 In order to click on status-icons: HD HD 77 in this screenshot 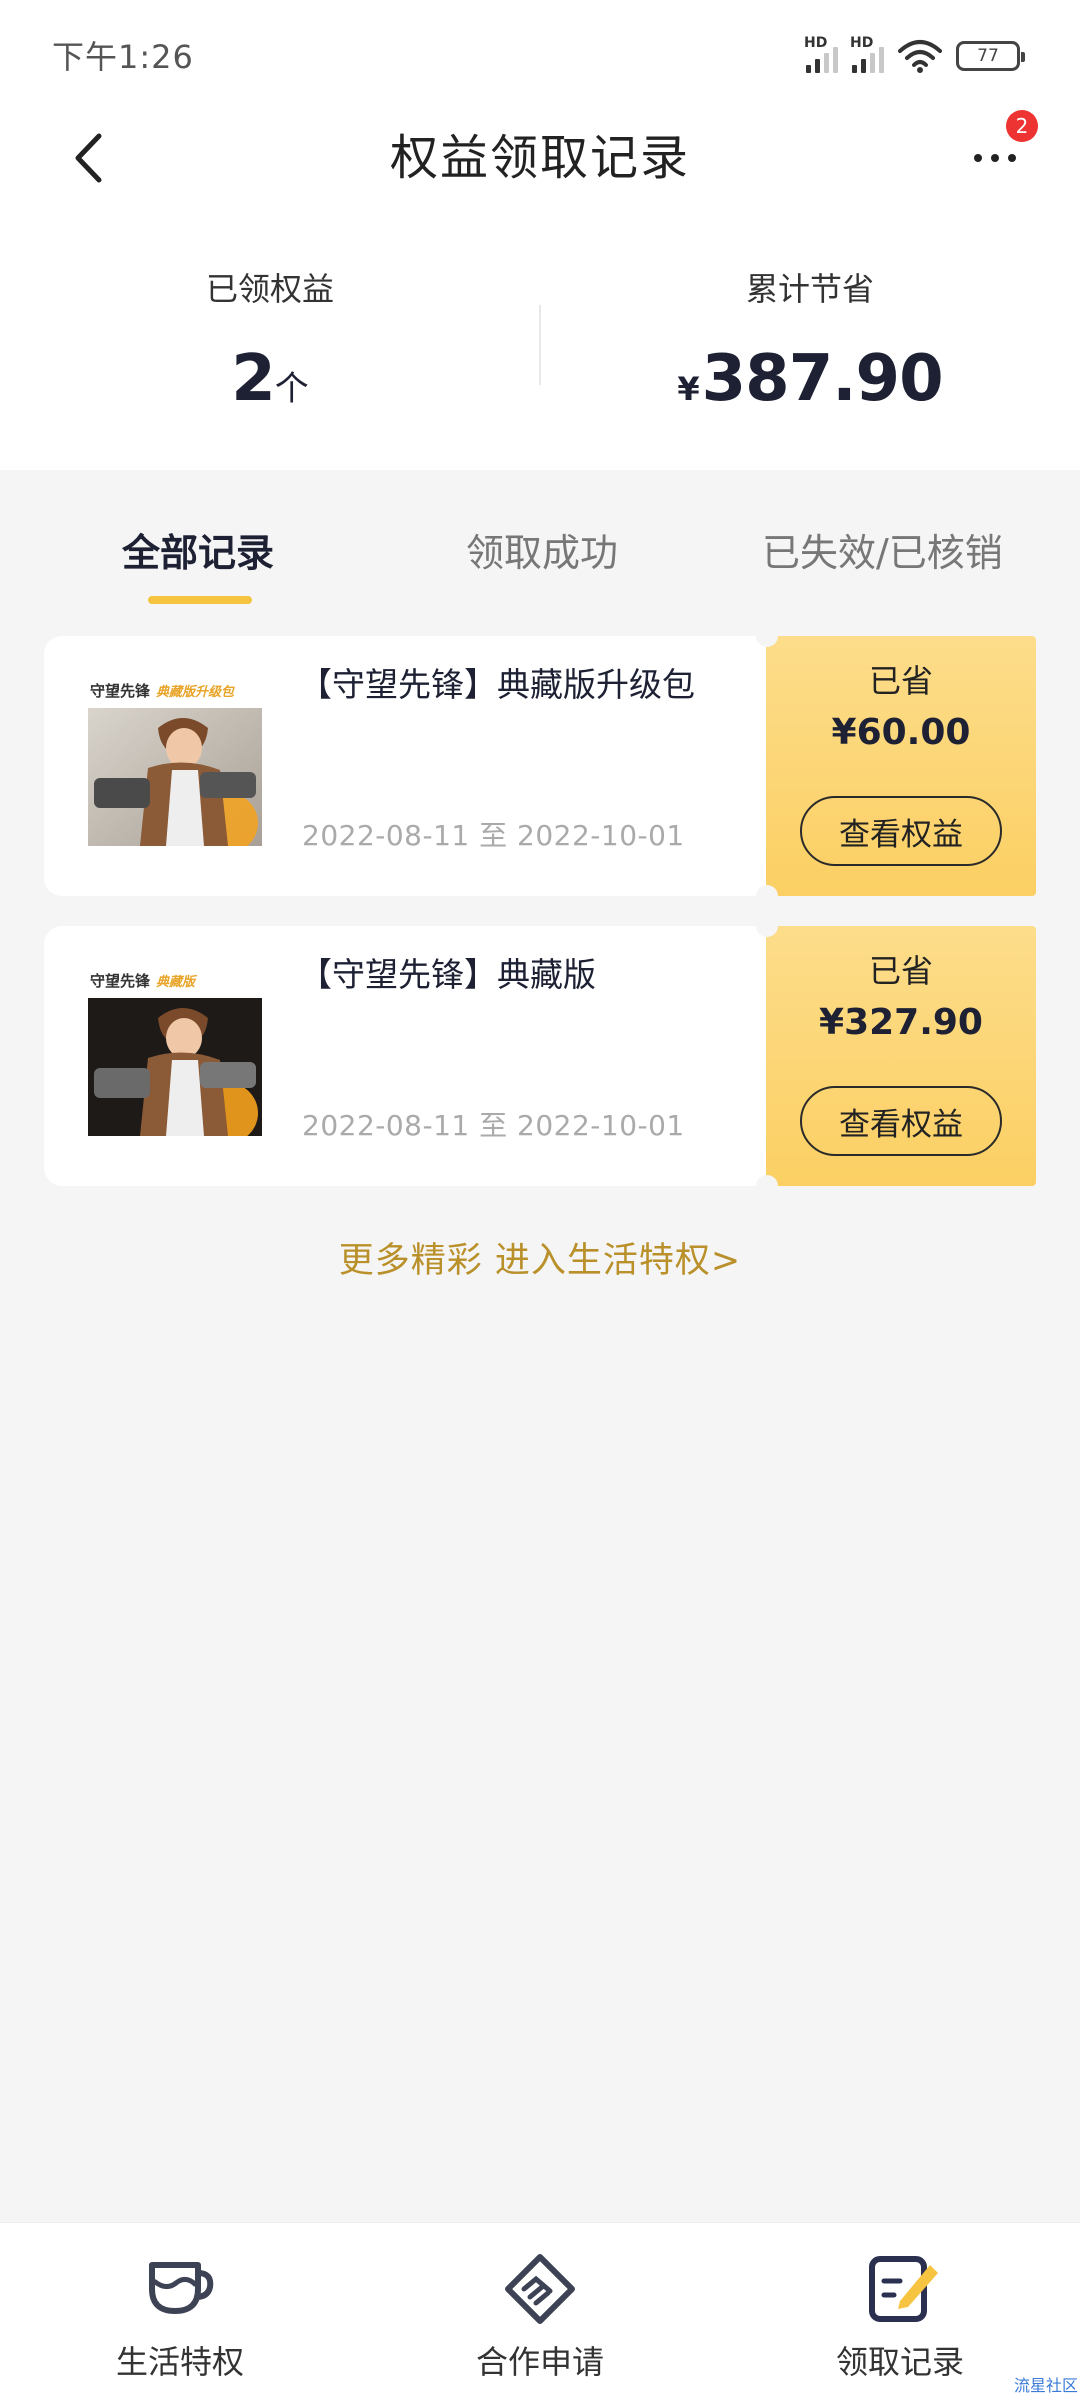, I will do `click(914, 55)`.